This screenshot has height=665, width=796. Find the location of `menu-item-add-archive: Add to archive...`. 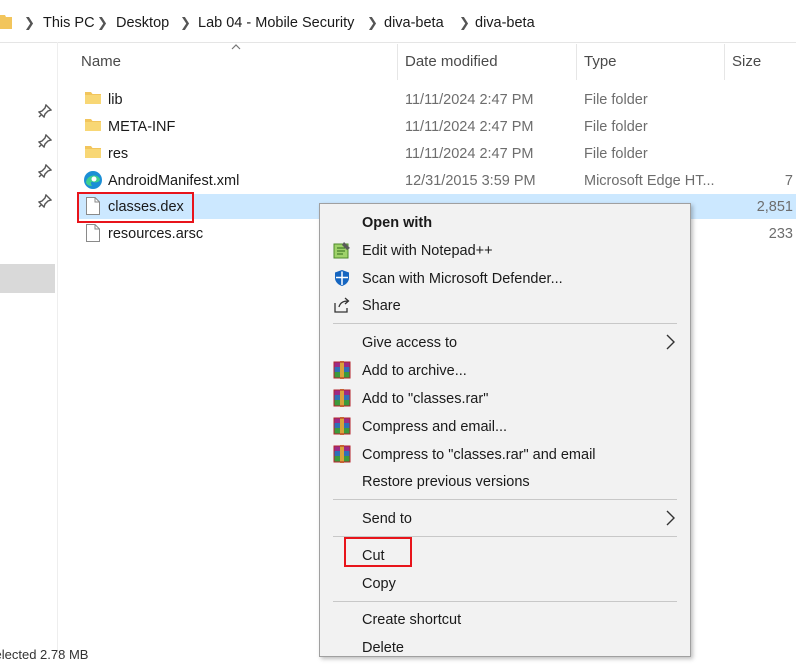

menu-item-add-archive: Add to archive... is located at coordinates (414, 371).